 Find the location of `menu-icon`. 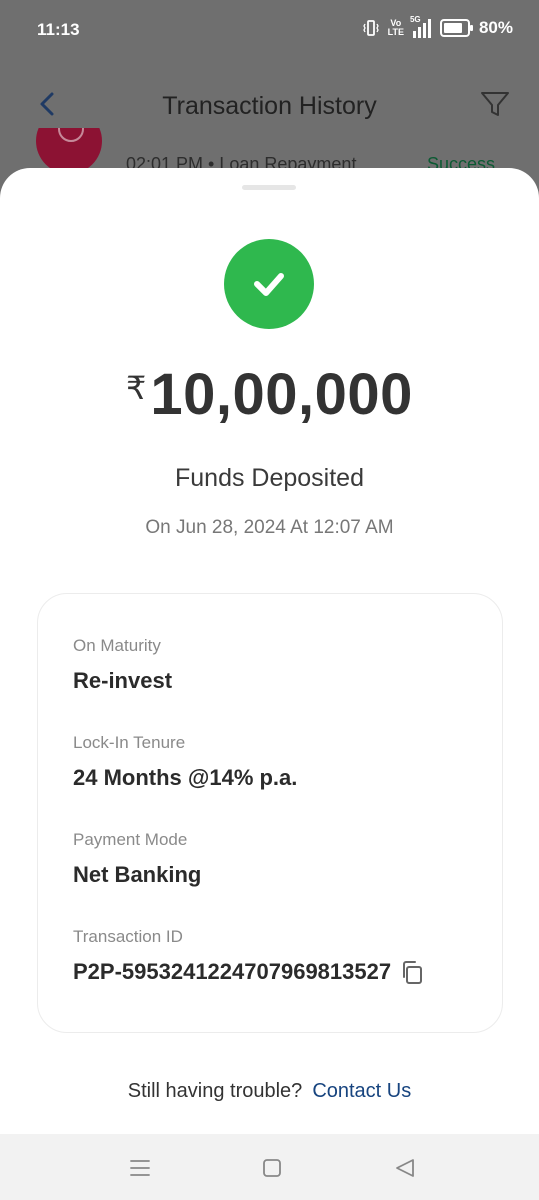

menu-icon is located at coordinates (140, 1168).